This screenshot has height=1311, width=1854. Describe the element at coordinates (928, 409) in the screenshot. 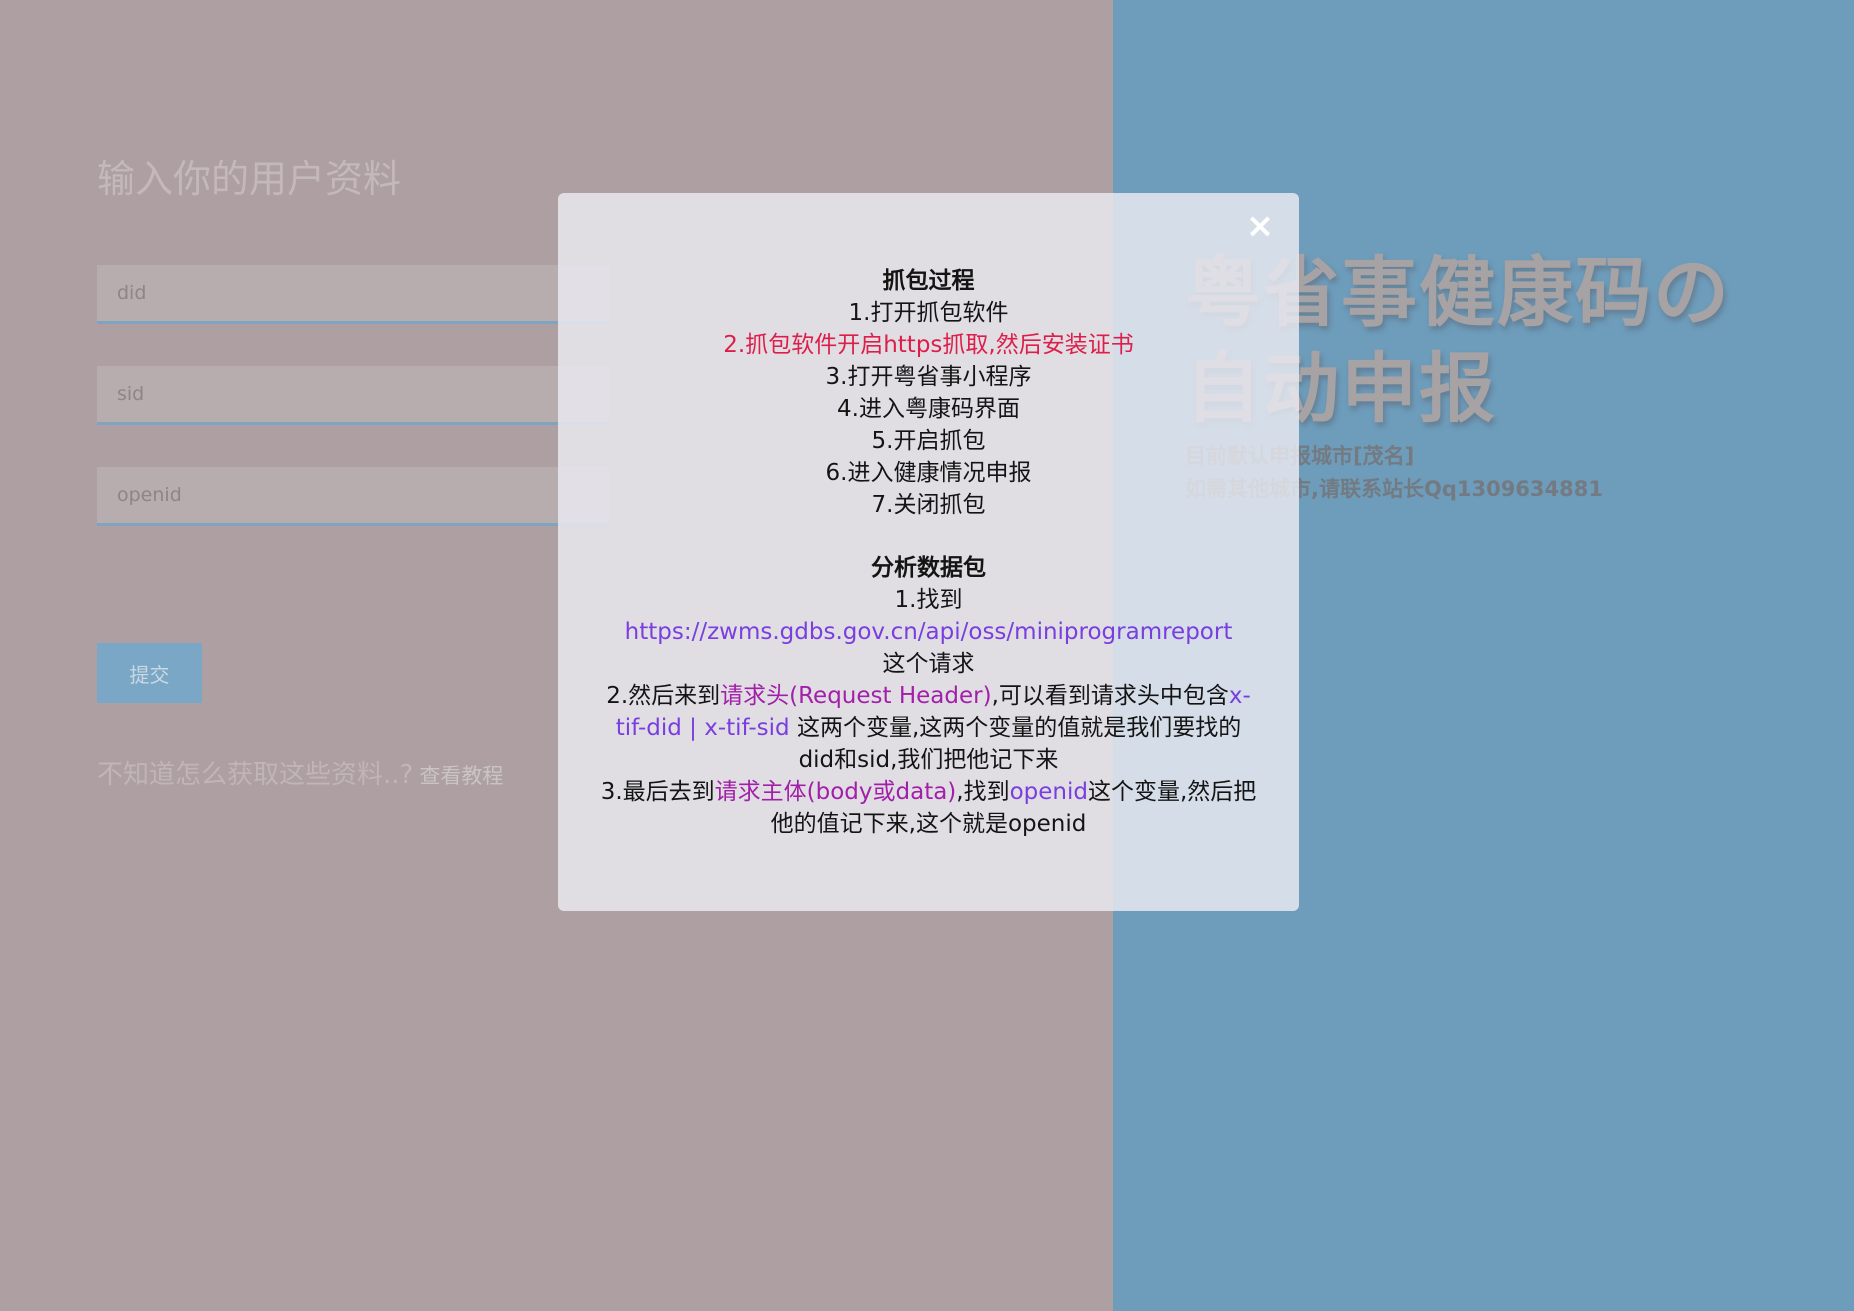

I see `capture-step-4: 4.进入粤康码界面` at that location.